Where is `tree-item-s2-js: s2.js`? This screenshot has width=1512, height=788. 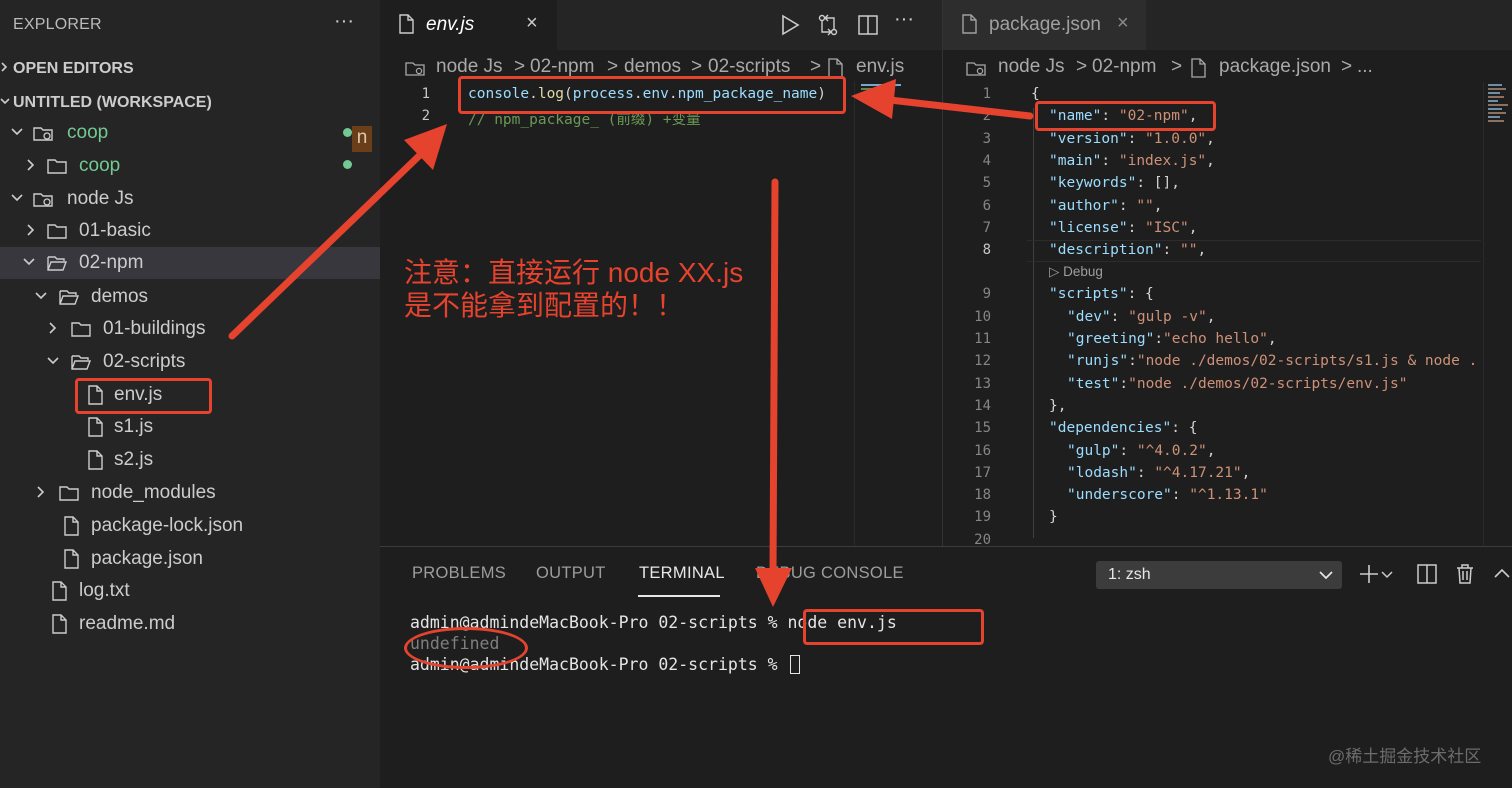 tree-item-s2-js: s2.js is located at coordinates (190, 460).